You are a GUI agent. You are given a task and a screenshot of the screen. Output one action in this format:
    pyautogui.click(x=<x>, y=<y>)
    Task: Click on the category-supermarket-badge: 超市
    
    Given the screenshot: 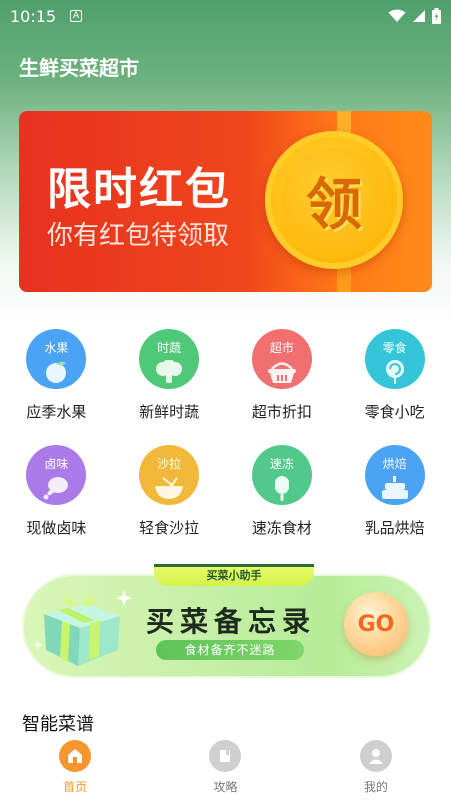 What is the action you would take?
    pyautogui.click(x=281, y=359)
    